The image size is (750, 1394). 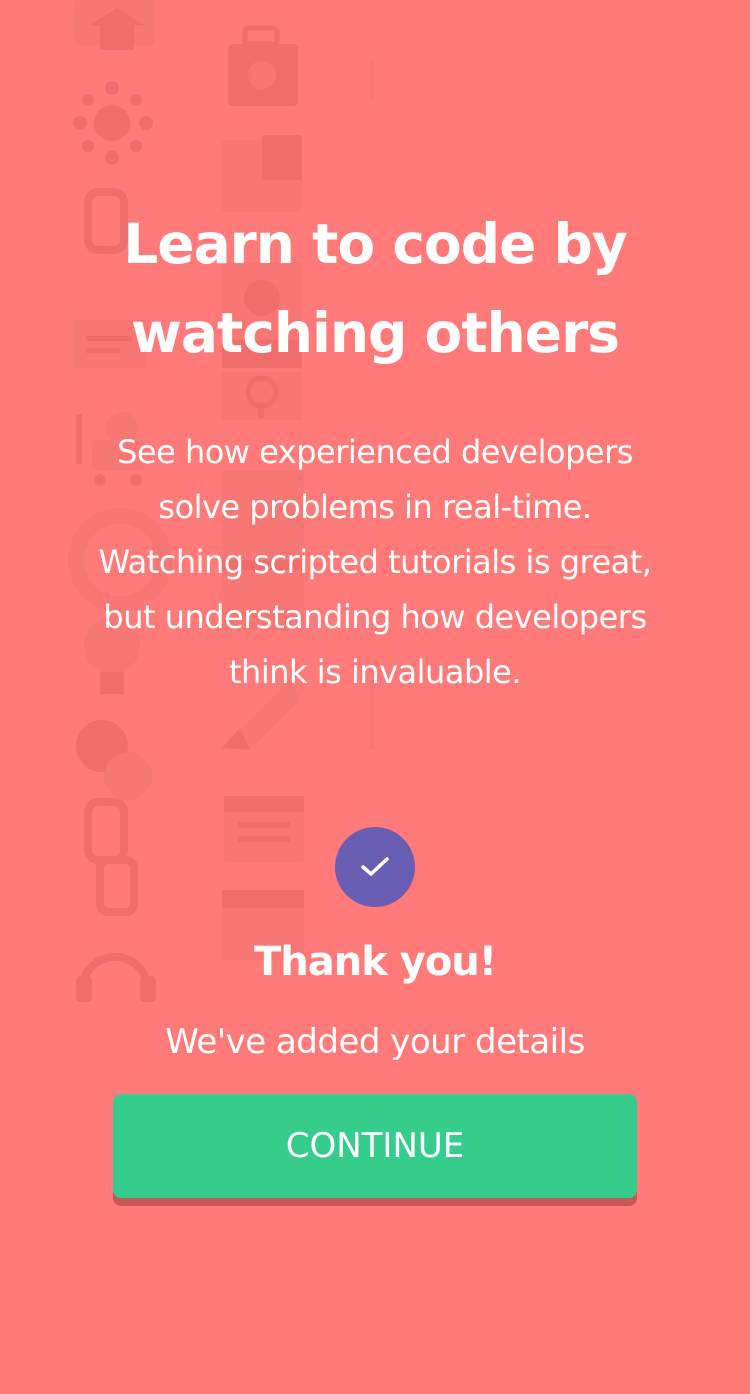 I want to click on description-line: solve problems in real-time., so click(x=375, y=507).